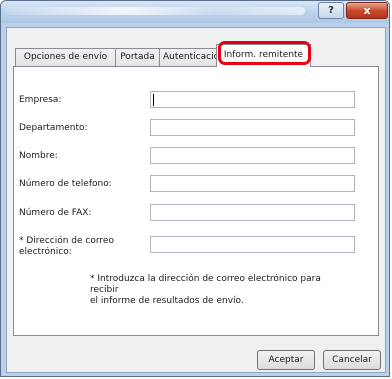 This screenshot has height=379, width=392. What do you see at coordinates (53, 128) in the screenshot?
I see `department-label: Departamento:` at bounding box center [53, 128].